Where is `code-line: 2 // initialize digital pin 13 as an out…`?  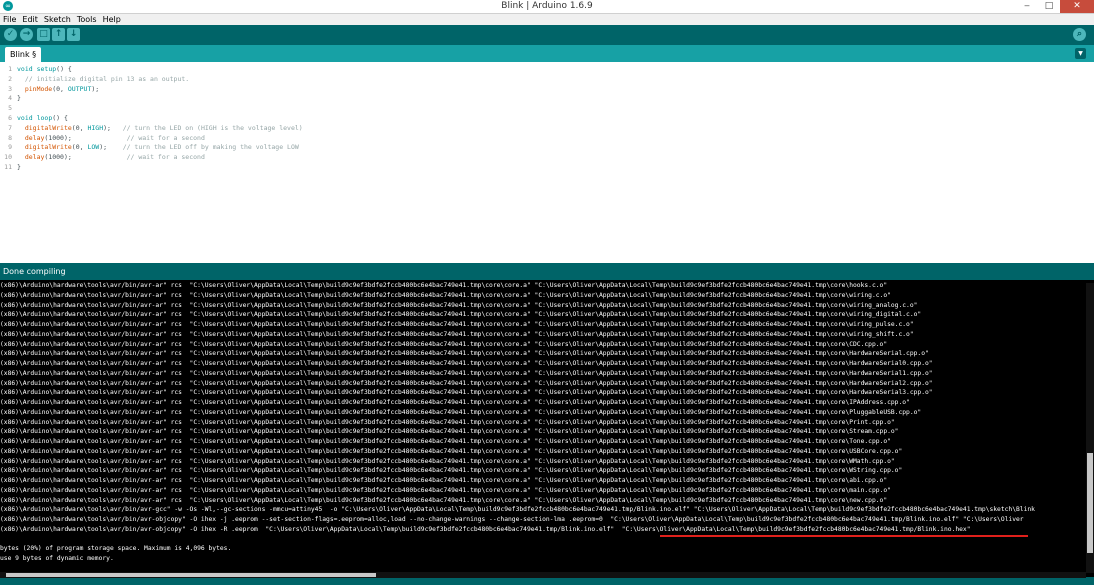
code-line: 2 // initialize digital pin 13 as an out… is located at coordinates (151, 80).